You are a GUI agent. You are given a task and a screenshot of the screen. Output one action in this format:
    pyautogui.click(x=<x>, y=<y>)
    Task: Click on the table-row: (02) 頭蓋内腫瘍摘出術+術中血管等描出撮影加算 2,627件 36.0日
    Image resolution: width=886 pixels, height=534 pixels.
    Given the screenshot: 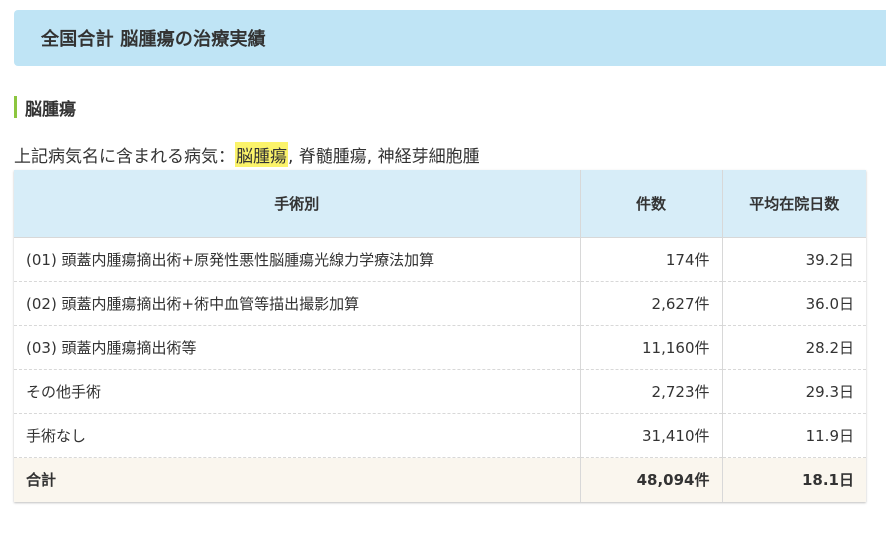 What is the action you would take?
    pyautogui.click(x=440, y=303)
    